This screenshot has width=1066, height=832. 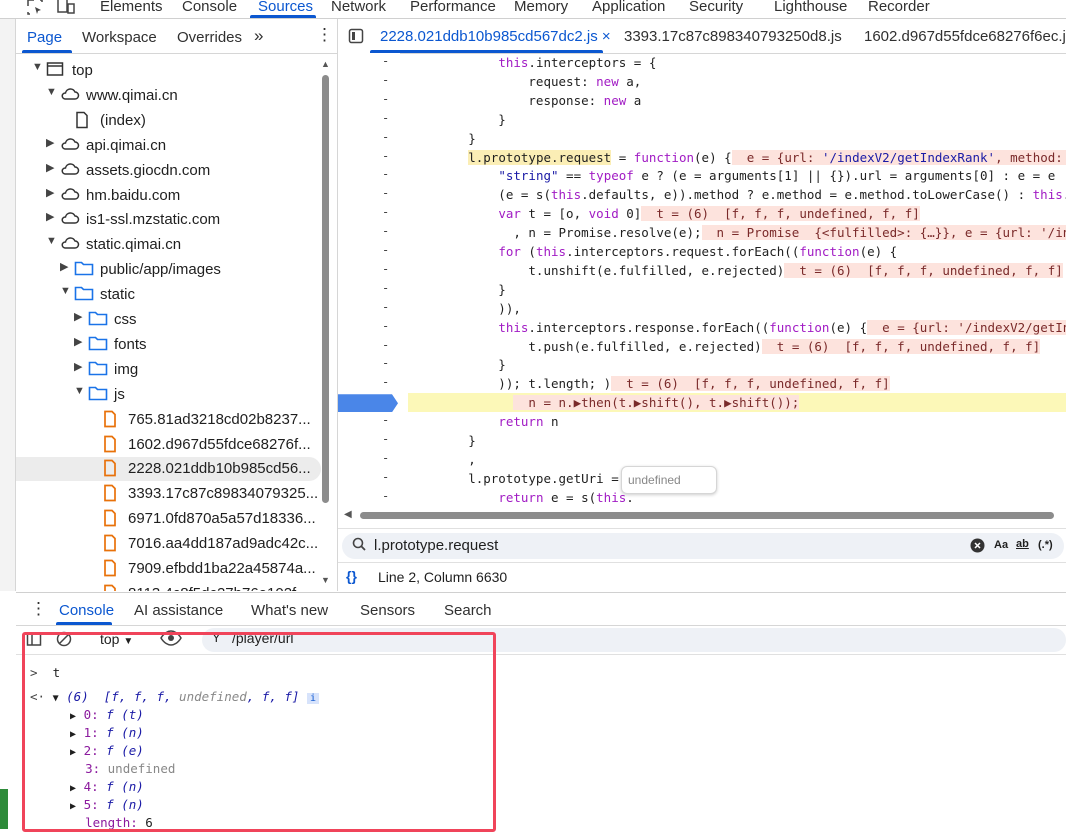 I want to click on tab-ai-assistance: AI assistance, so click(x=178, y=610).